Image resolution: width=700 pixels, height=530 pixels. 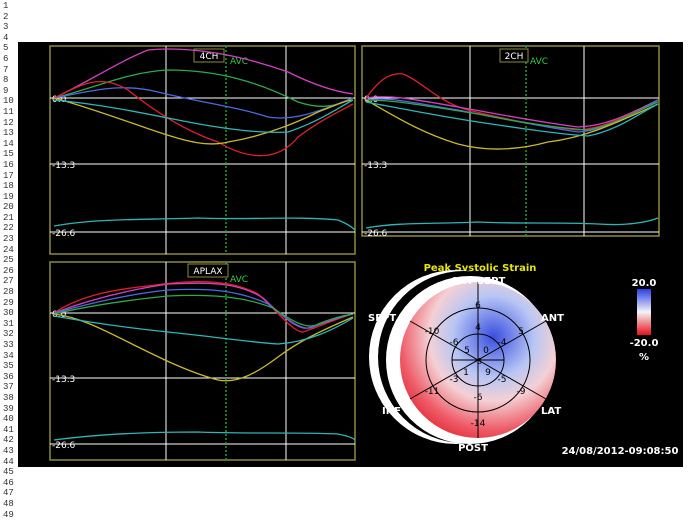 What do you see at coordinates (8, 419) in the screenshot?
I see `line-number: 40` at bounding box center [8, 419].